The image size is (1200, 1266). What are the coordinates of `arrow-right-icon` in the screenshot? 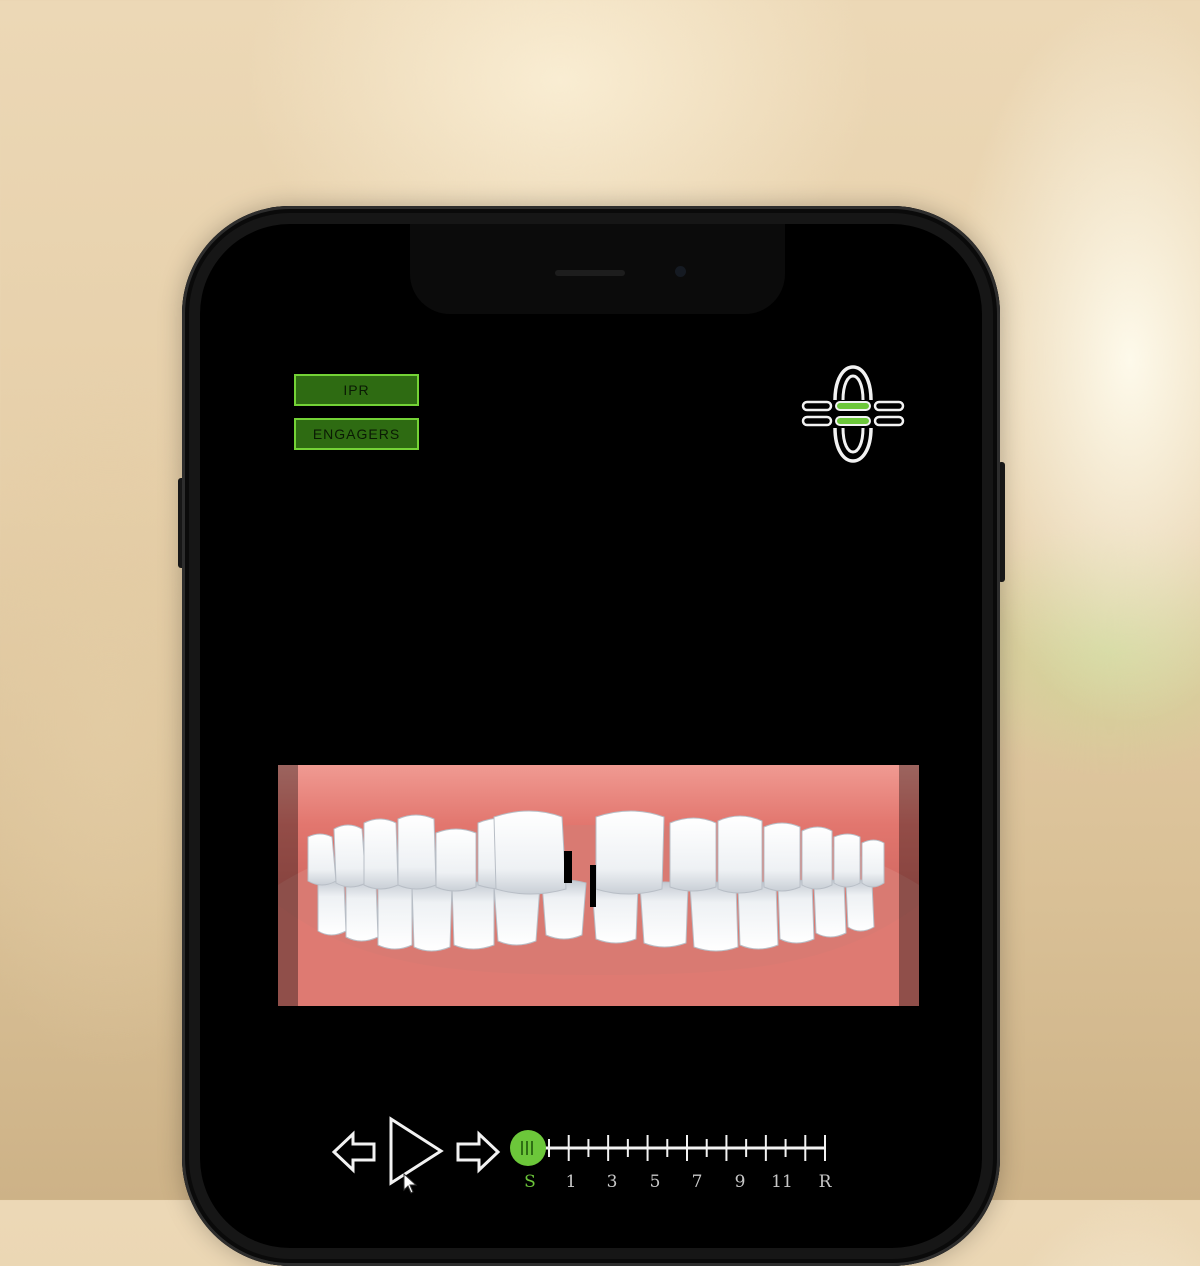 It's located at (478, 1152).